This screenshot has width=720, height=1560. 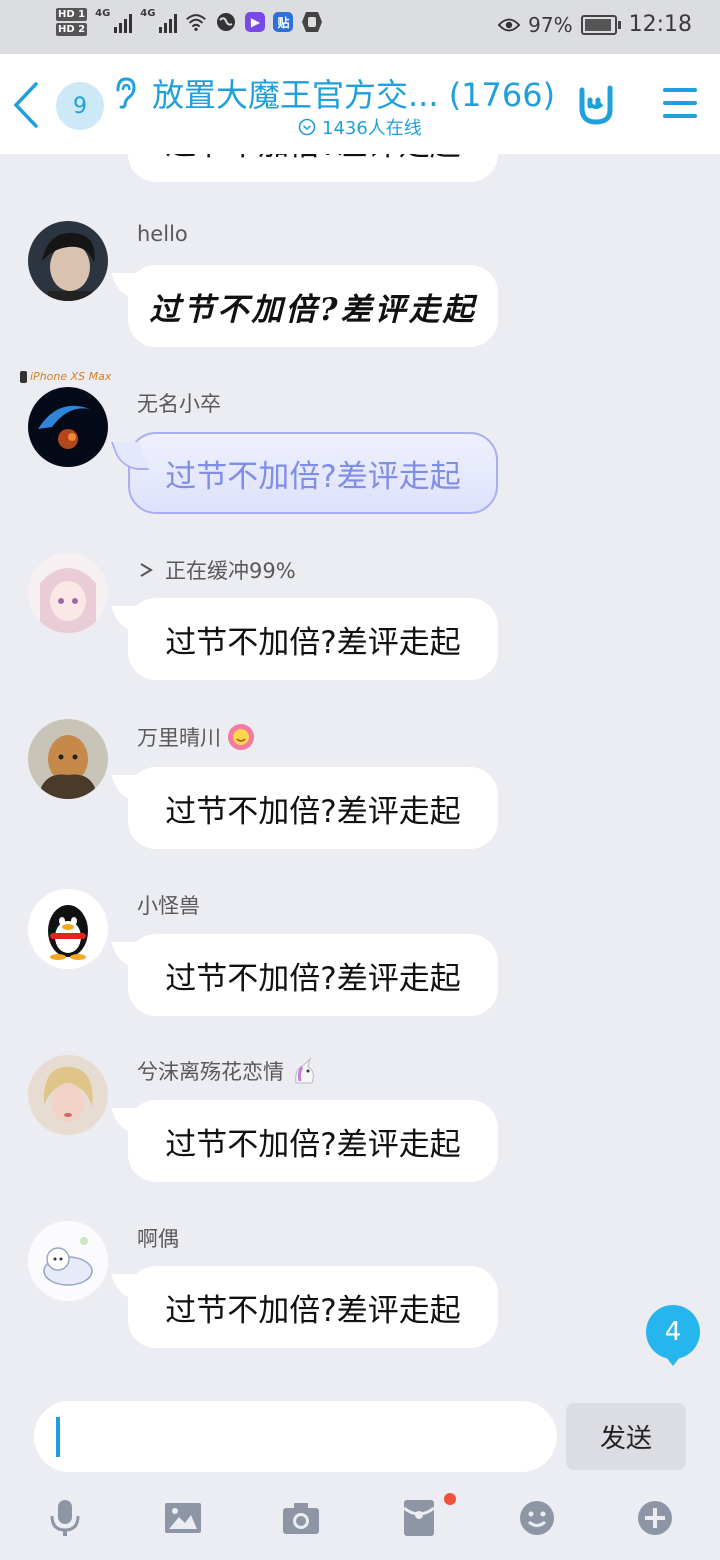 I want to click on chevron-left-icon, so click(x=25, y=105).